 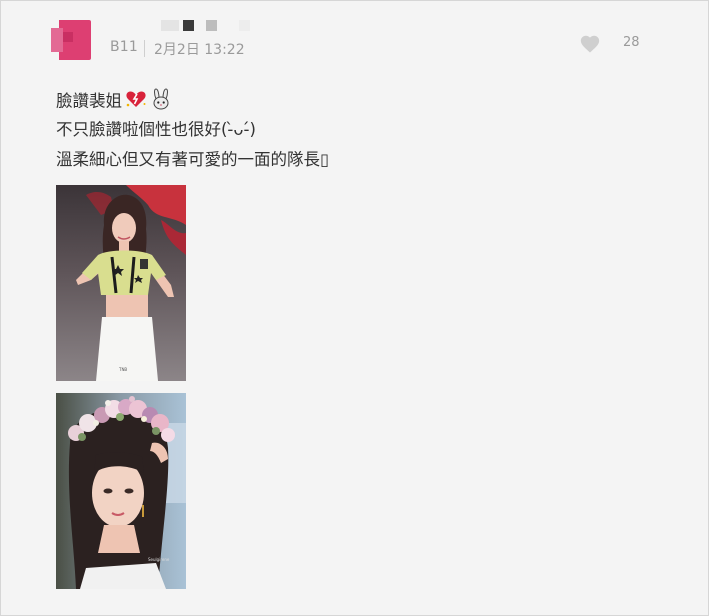 I want to click on svg-text: Seulgirene, so click(x=159, y=559).